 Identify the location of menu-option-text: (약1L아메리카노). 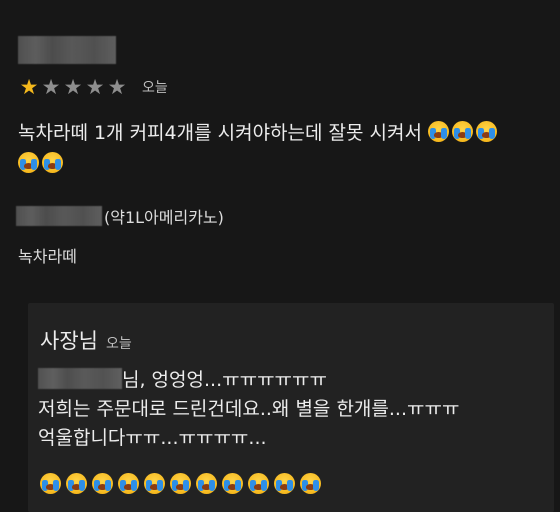
(164, 217).